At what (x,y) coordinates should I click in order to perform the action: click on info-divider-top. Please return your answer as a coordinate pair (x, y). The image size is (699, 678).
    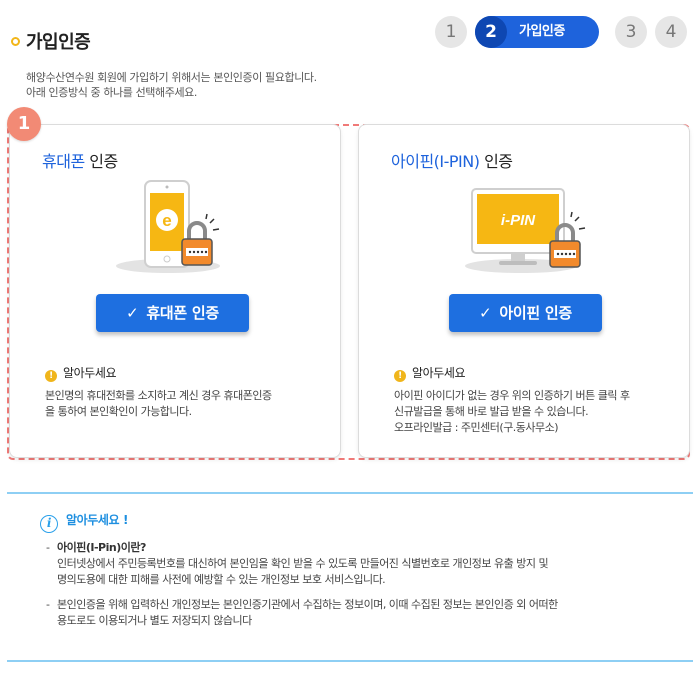
    Looking at the image, I should click on (350, 493).